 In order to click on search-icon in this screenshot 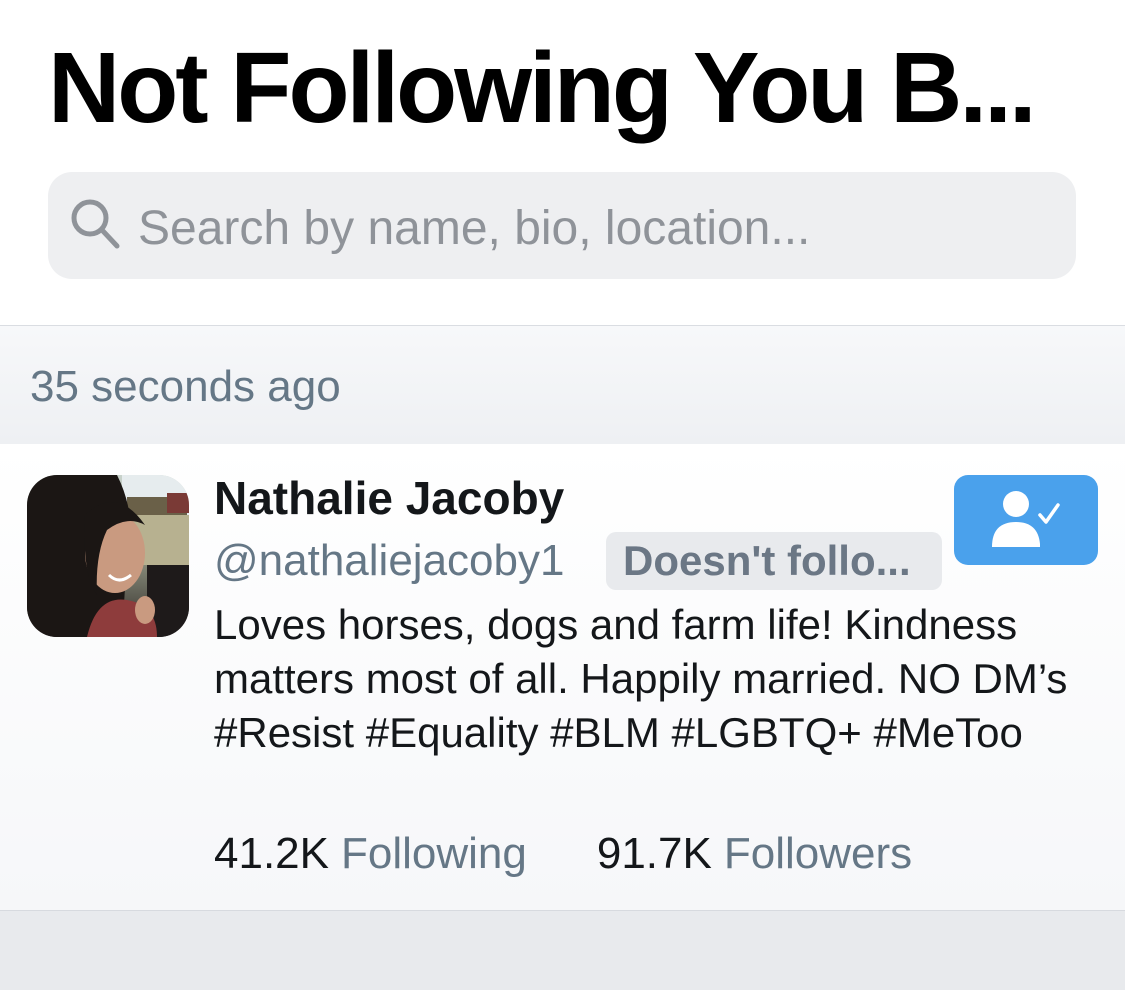, I will do `click(95, 224)`.